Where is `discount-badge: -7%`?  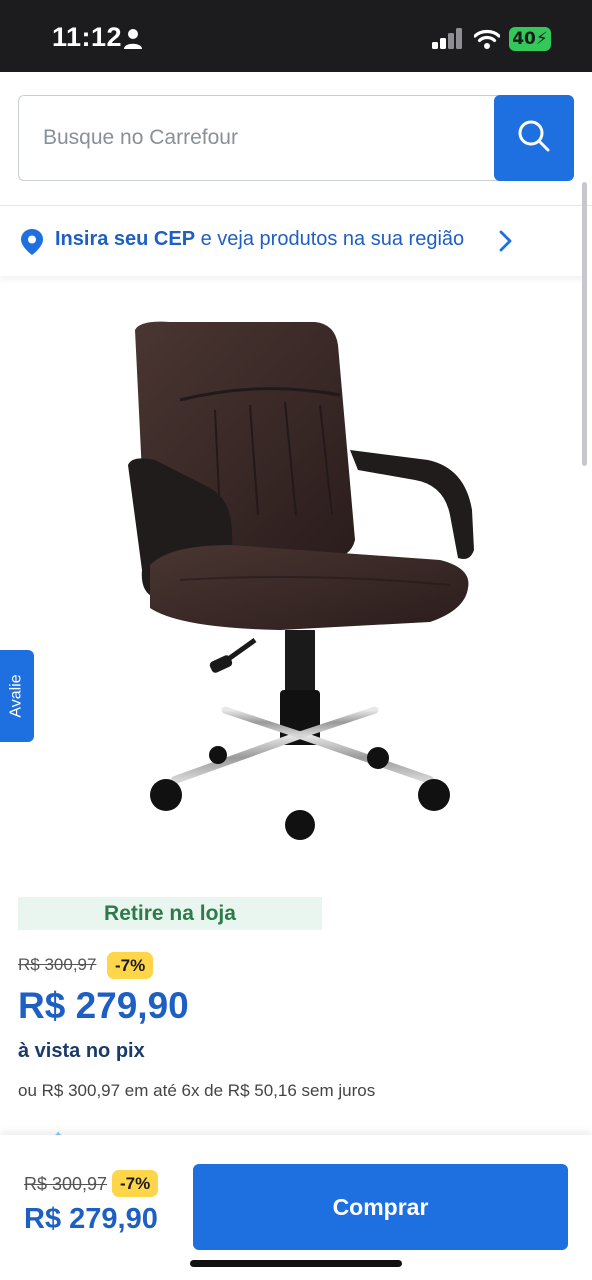 discount-badge: -7% is located at coordinates (130, 965).